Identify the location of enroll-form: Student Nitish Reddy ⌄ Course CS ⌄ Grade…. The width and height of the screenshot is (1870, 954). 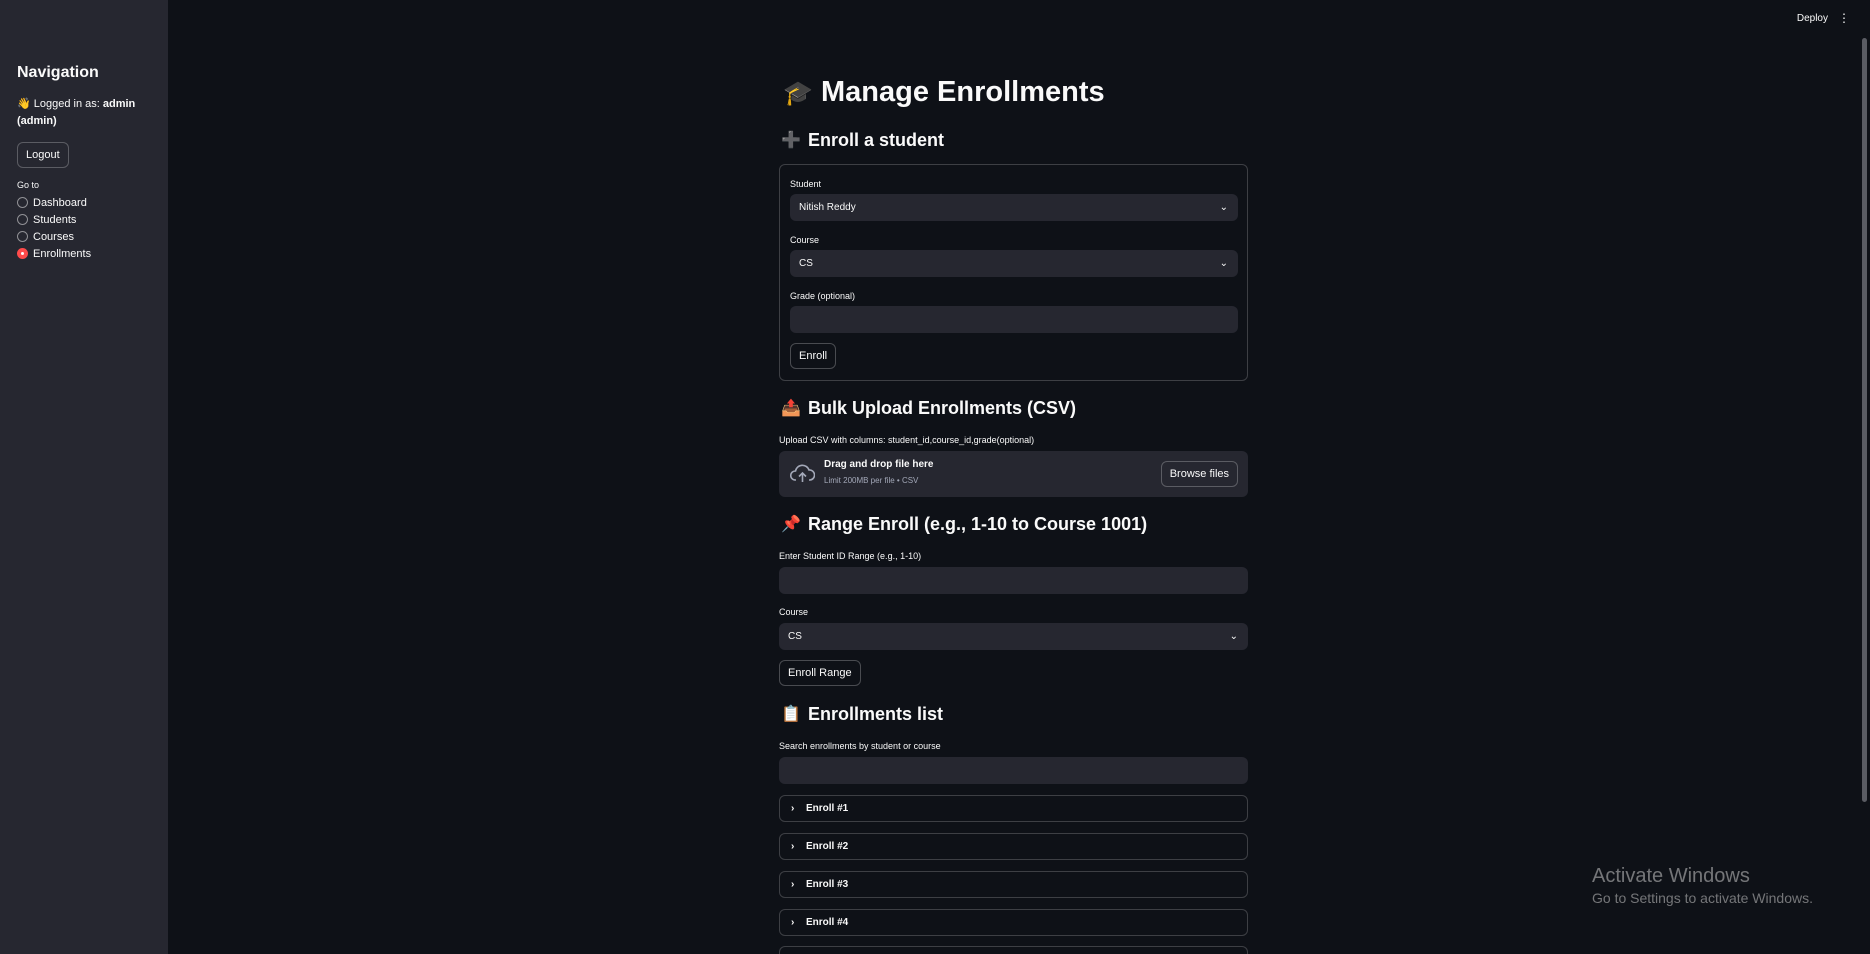
(1013, 272).